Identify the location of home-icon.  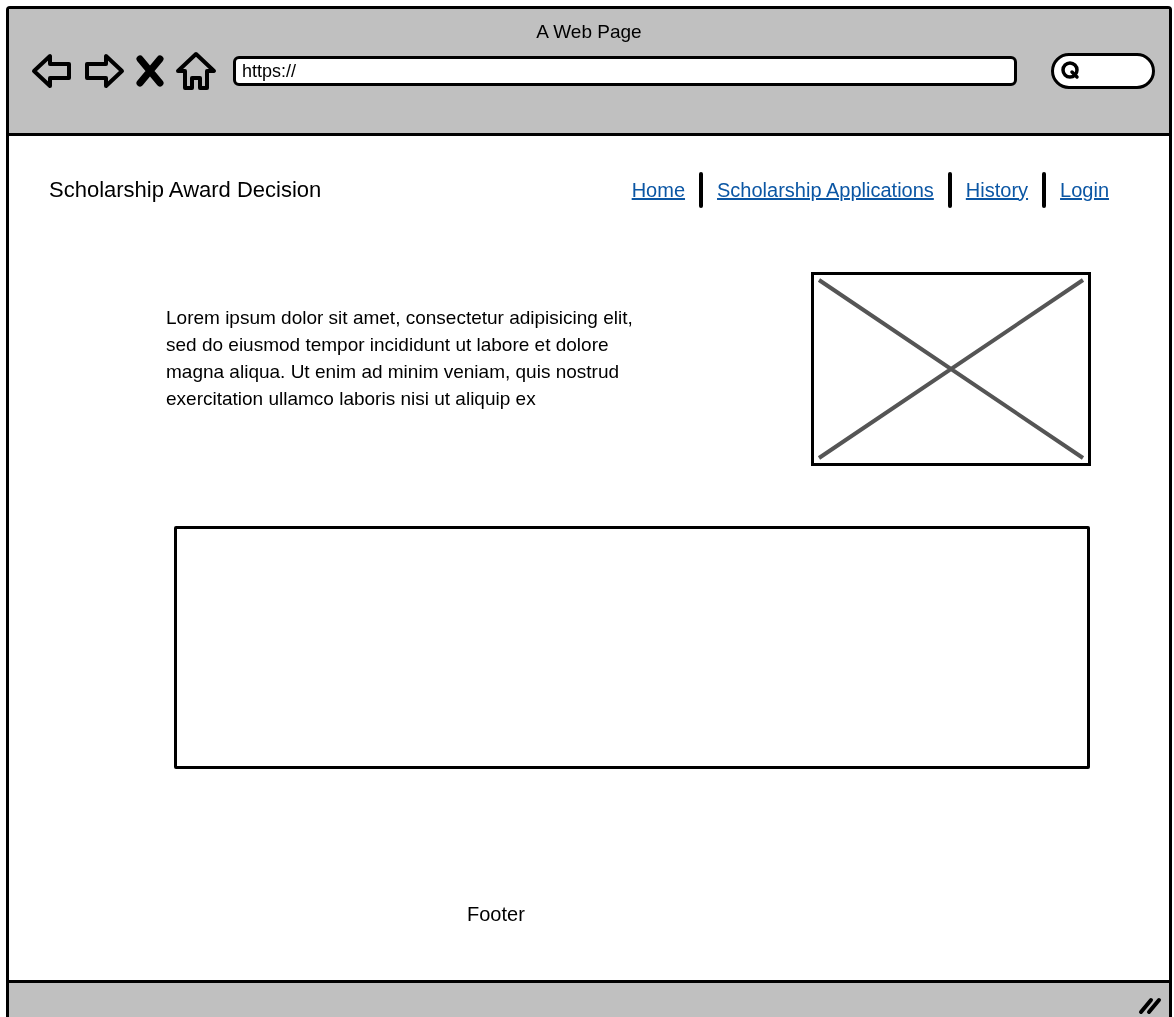
(196, 71).